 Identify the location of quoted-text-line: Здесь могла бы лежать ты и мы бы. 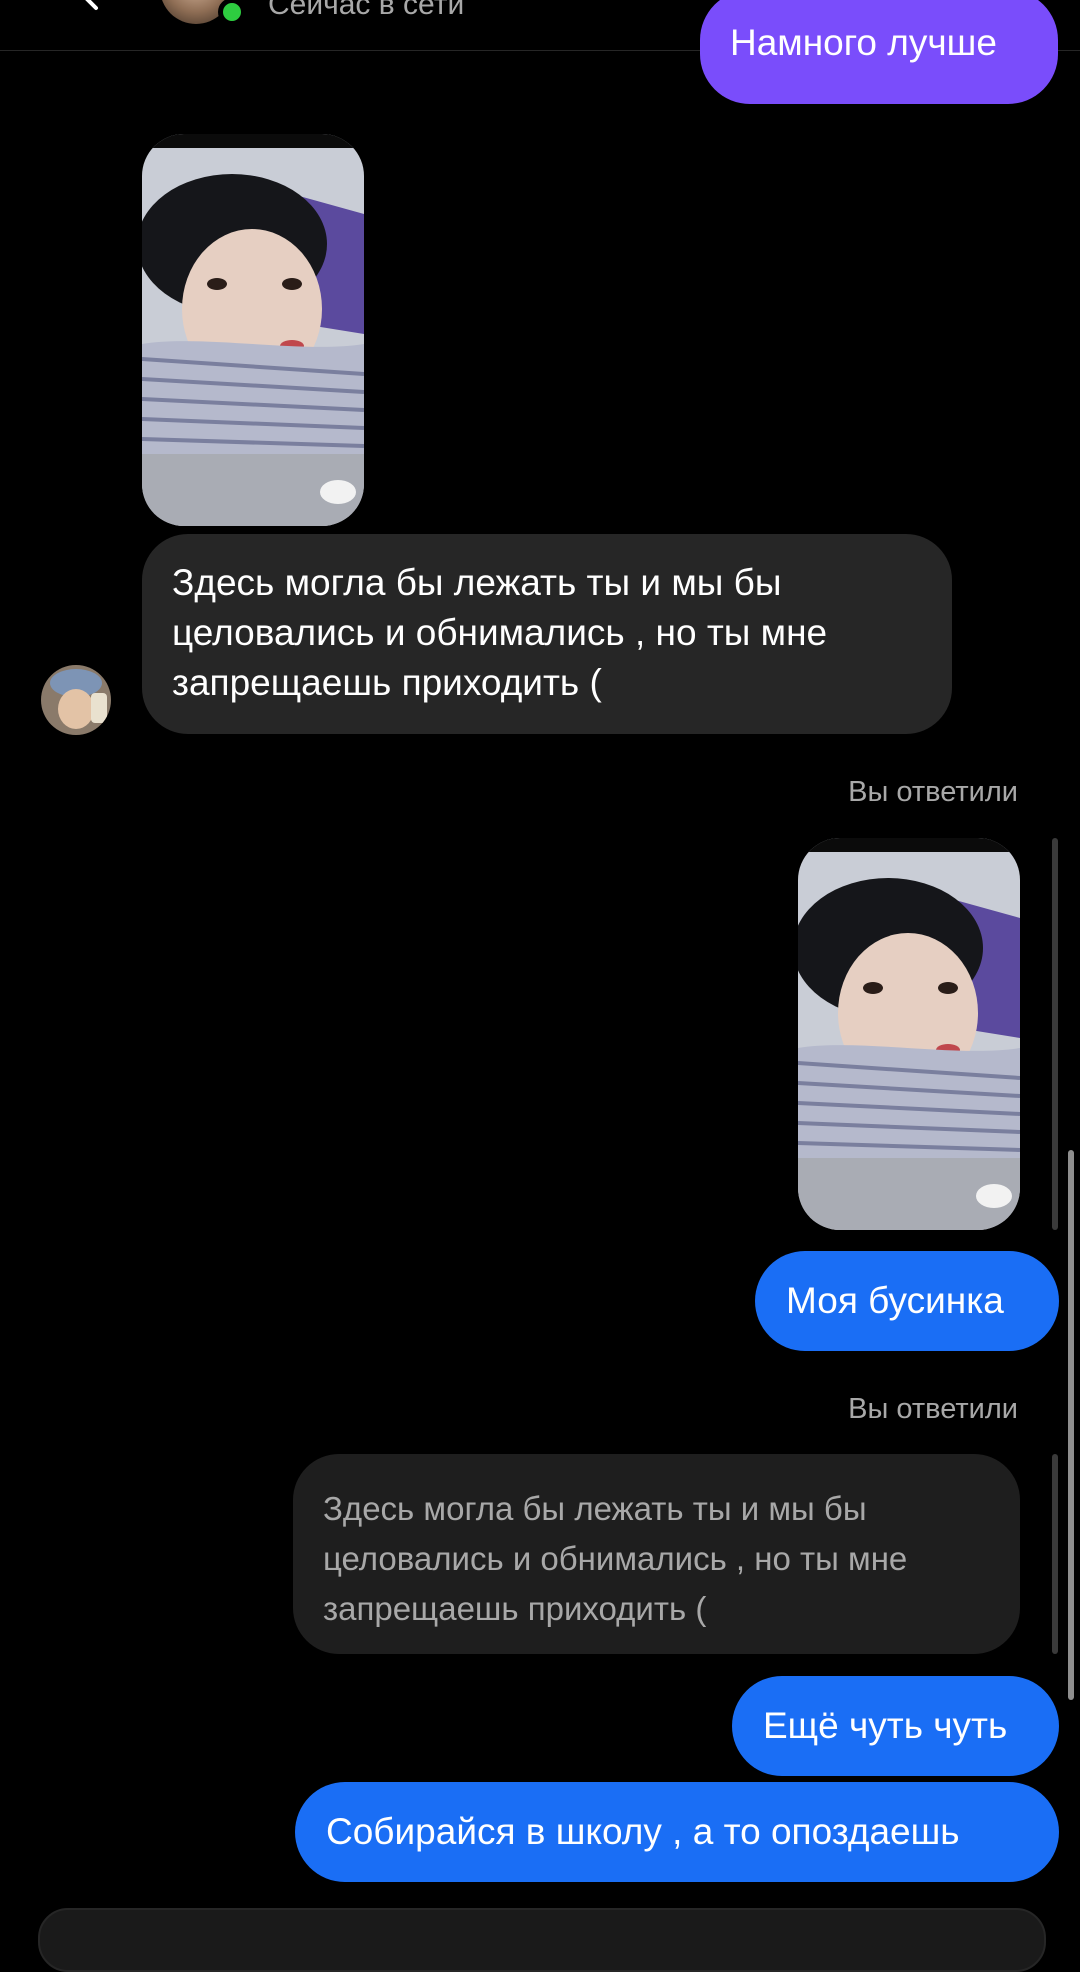
(595, 1508).